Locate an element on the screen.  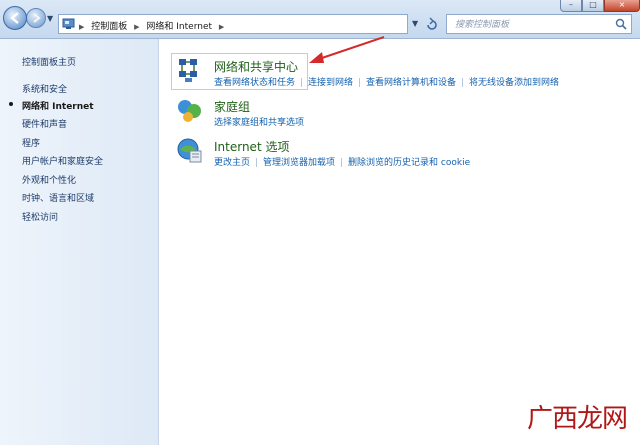
manage-addons-link: 管理浏览器加载项 is located at coordinates (299, 163).